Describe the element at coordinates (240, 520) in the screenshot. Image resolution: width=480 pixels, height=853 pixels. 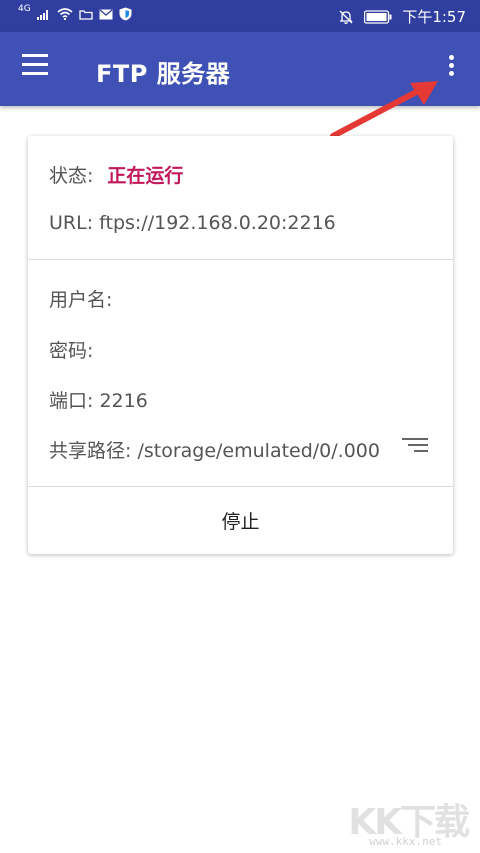
I see `stop-button: 停止` at that location.